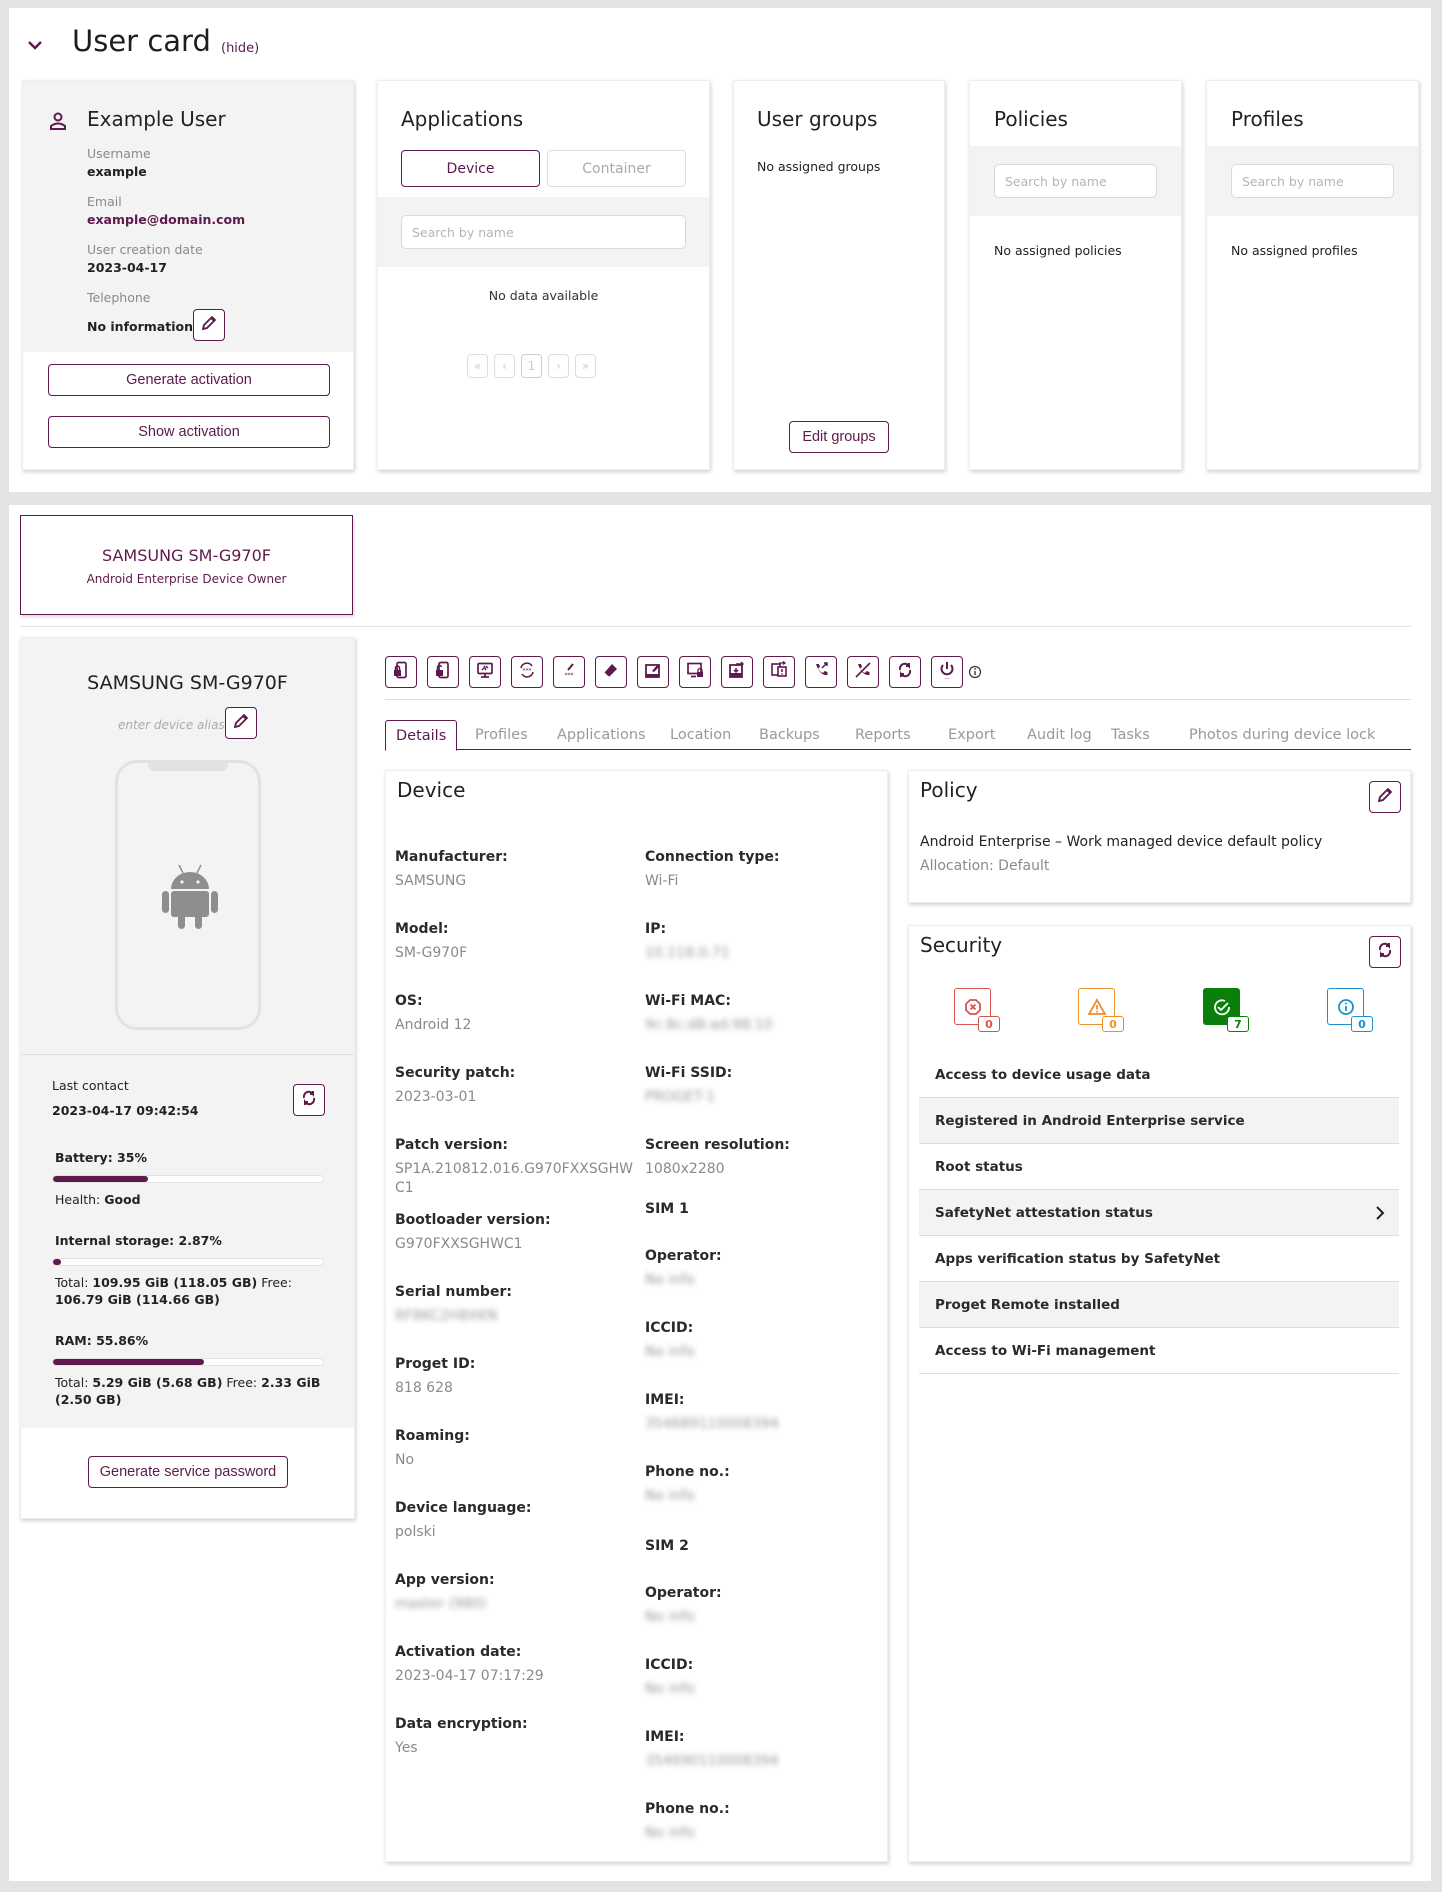 The height and width of the screenshot is (1892, 1442). Describe the element at coordinates (601, 735) in the screenshot. I see `tab-applications: Applications` at that location.